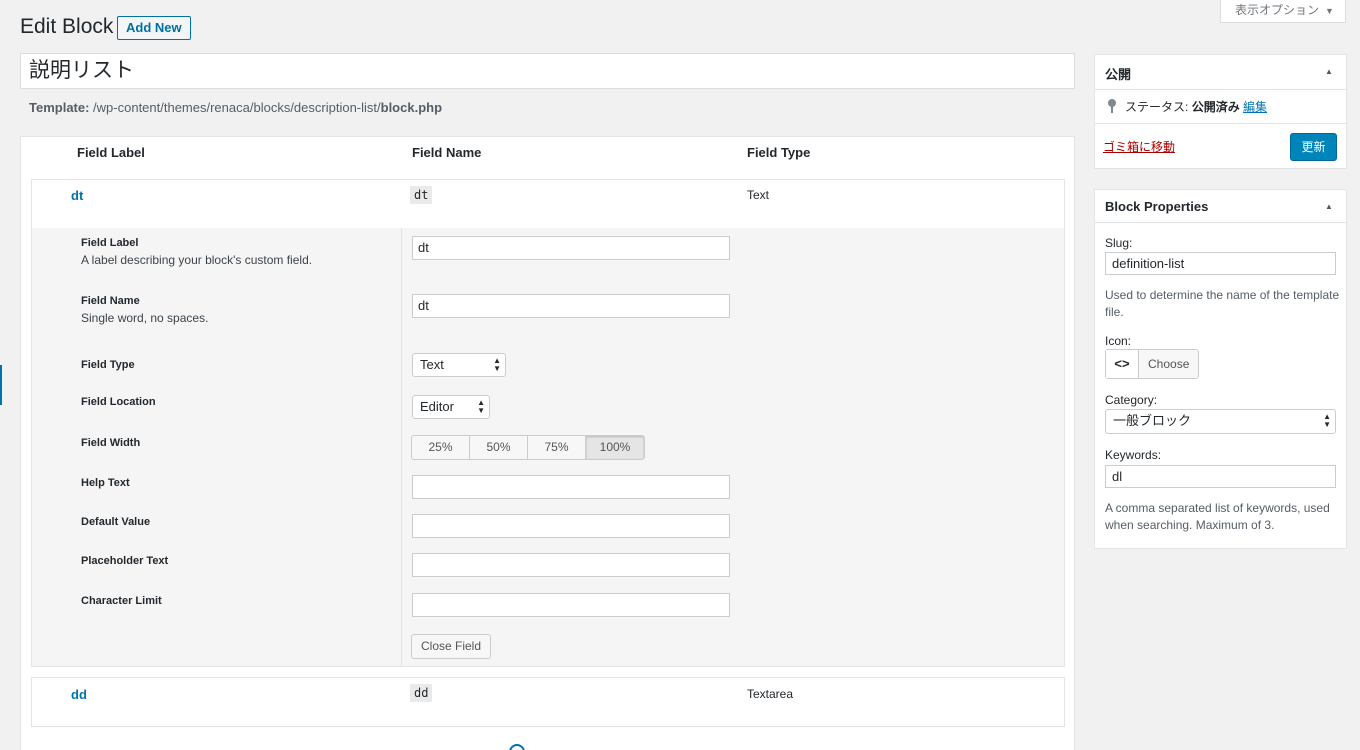 The image size is (1360, 750). Describe the element at coordinates (1168, 364) in the screenshot. I see `choose-icon-button: Choose` at that location.